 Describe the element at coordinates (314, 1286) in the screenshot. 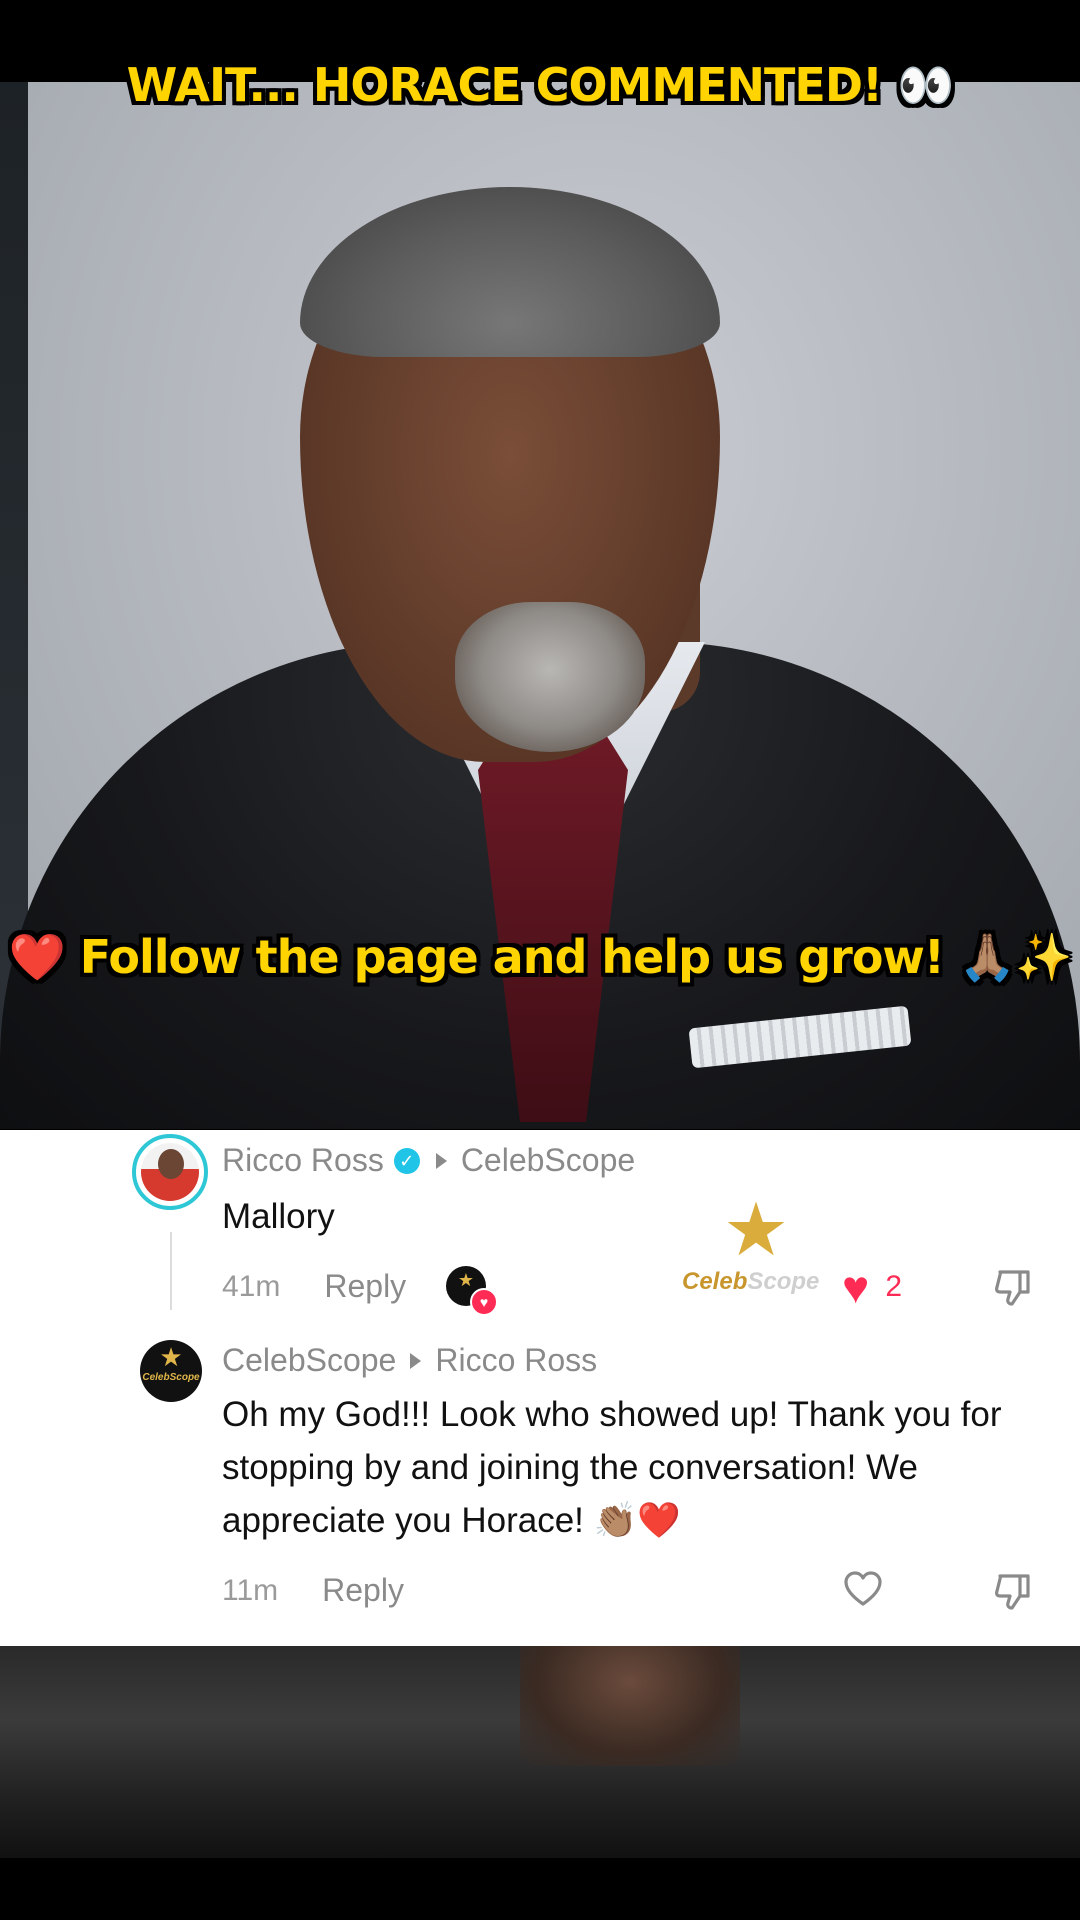

I see `comment-1-meta: 41m Reply` at that location.